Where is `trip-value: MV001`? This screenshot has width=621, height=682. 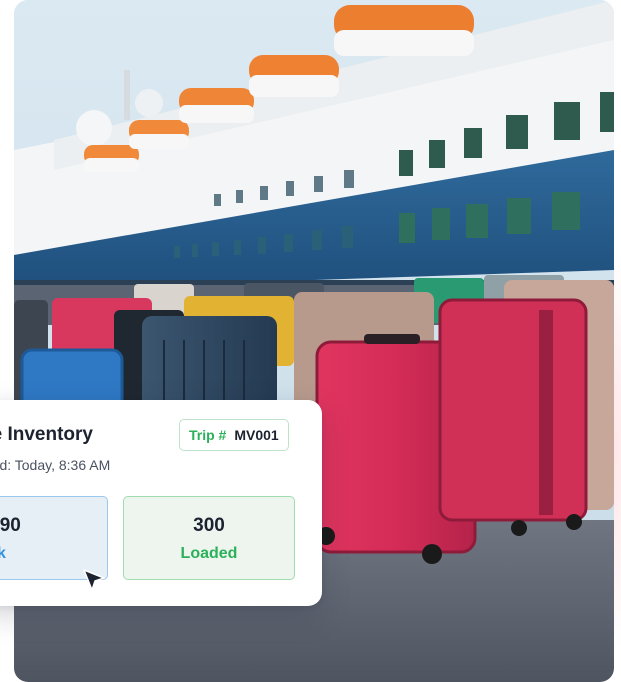
trip-value: MV001 is located at coordinates (256, 435).